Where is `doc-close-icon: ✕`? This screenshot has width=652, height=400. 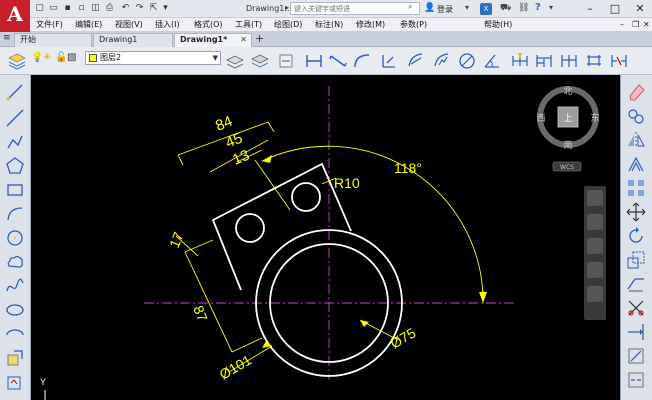
doc-close-icon: ✕ is located at coordinates (647, 24).